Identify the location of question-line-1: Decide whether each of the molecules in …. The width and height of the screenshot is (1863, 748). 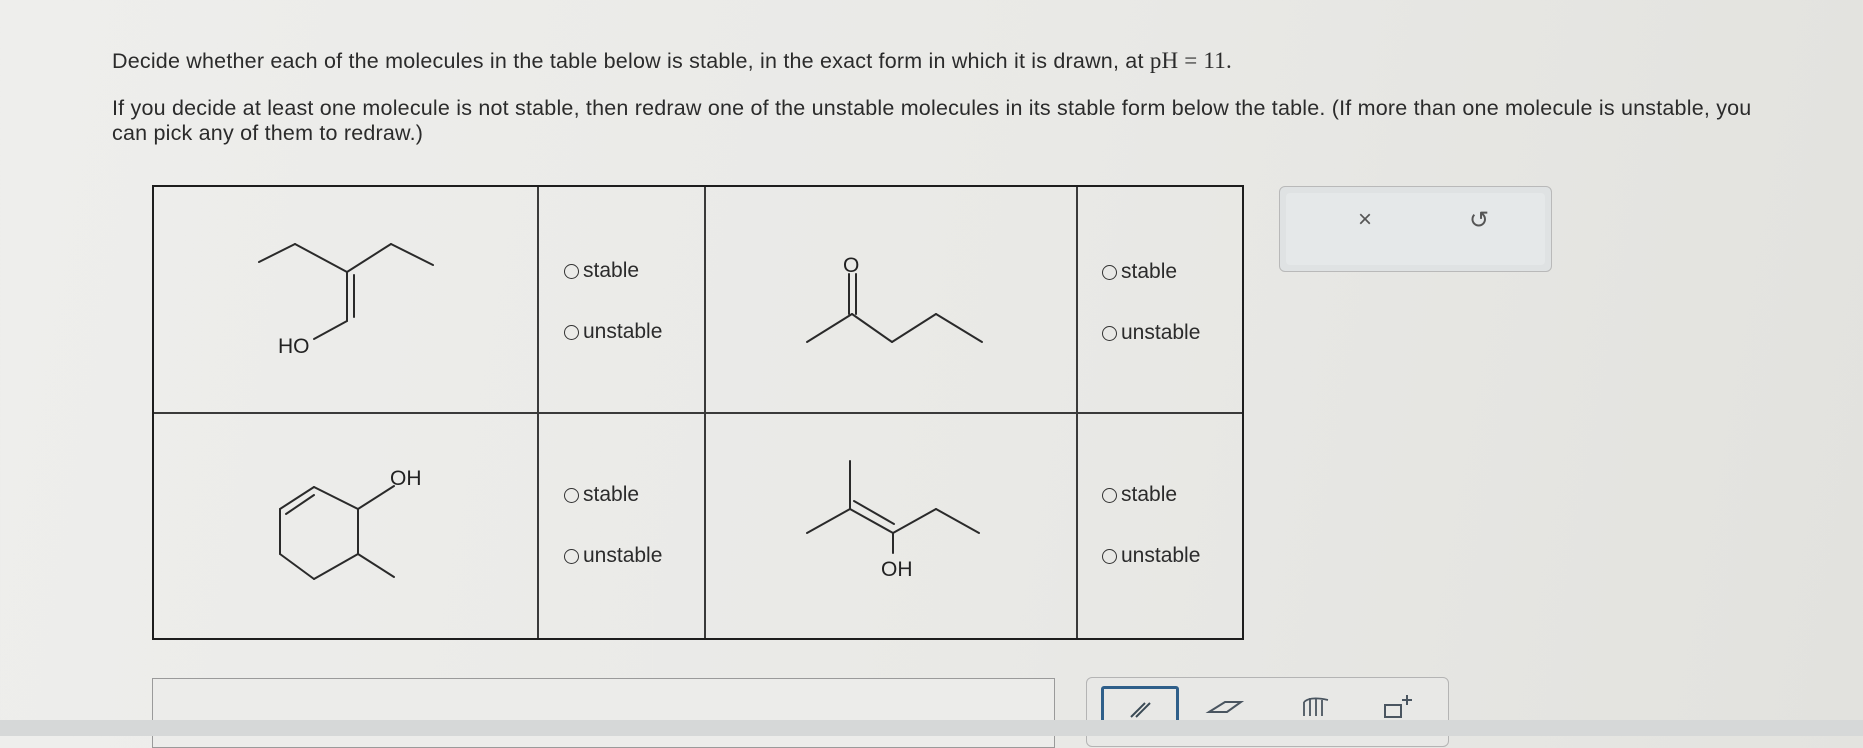
(952, 61).